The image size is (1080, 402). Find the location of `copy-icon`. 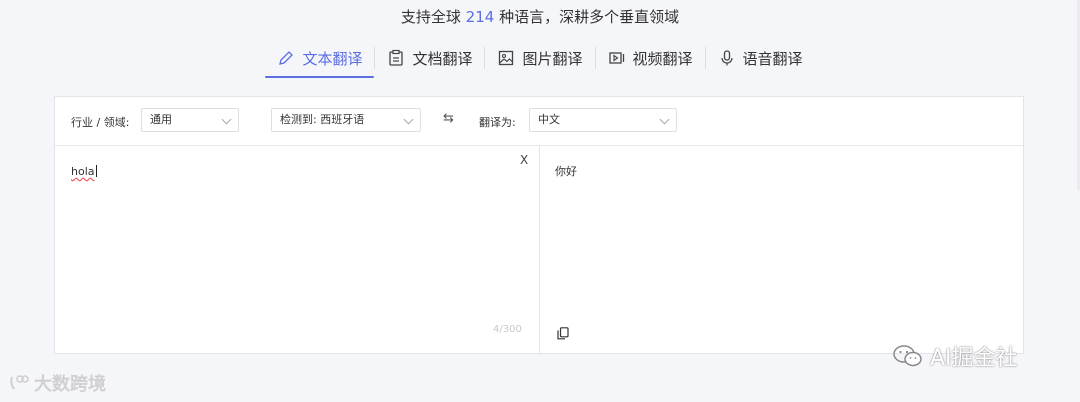

copy-icon is located at coordinates (563, 334).